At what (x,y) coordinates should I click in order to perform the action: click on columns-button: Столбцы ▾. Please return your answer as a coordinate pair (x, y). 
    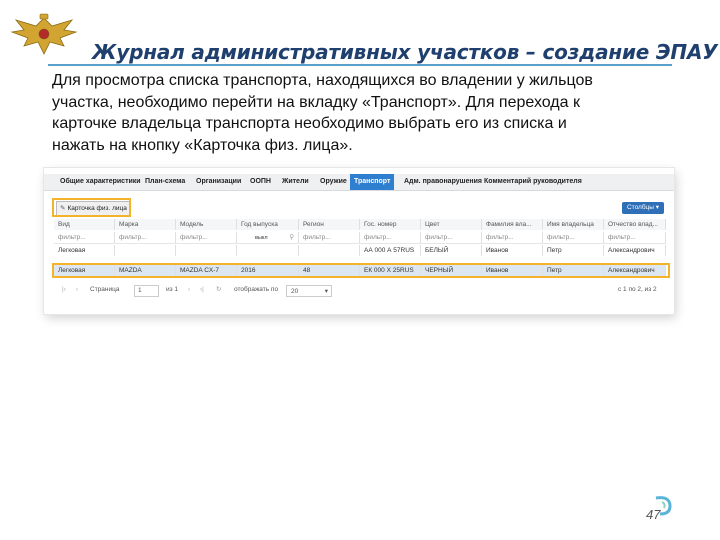
    Looking at the image, I should click on (643, 208).